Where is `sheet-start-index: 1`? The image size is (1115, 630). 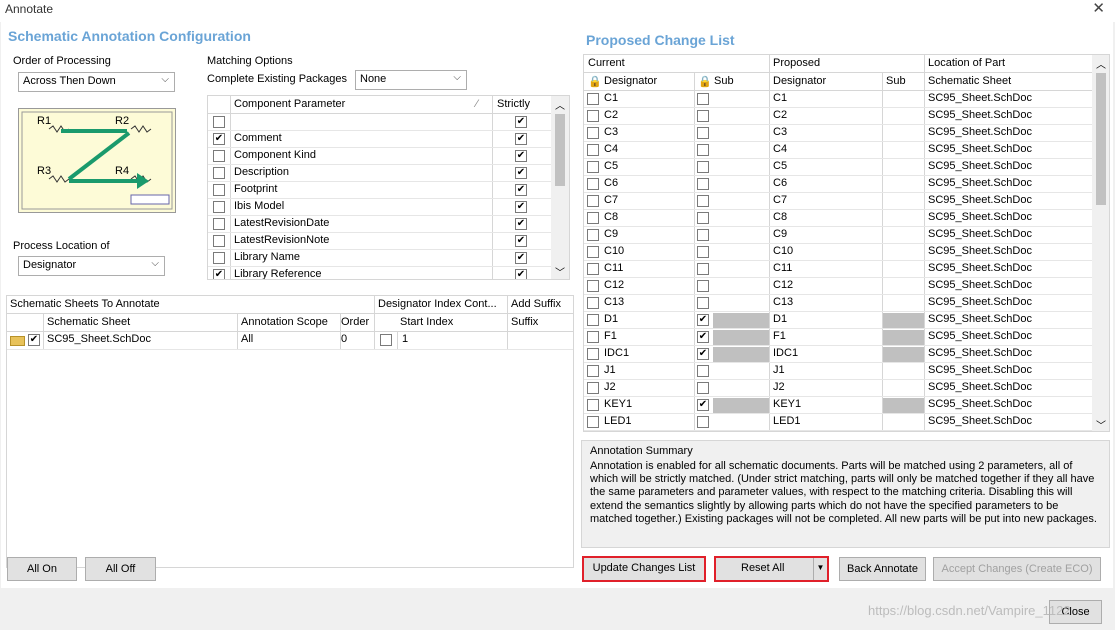 sheet-start-index: 1 is located at coordinates (405, 339).